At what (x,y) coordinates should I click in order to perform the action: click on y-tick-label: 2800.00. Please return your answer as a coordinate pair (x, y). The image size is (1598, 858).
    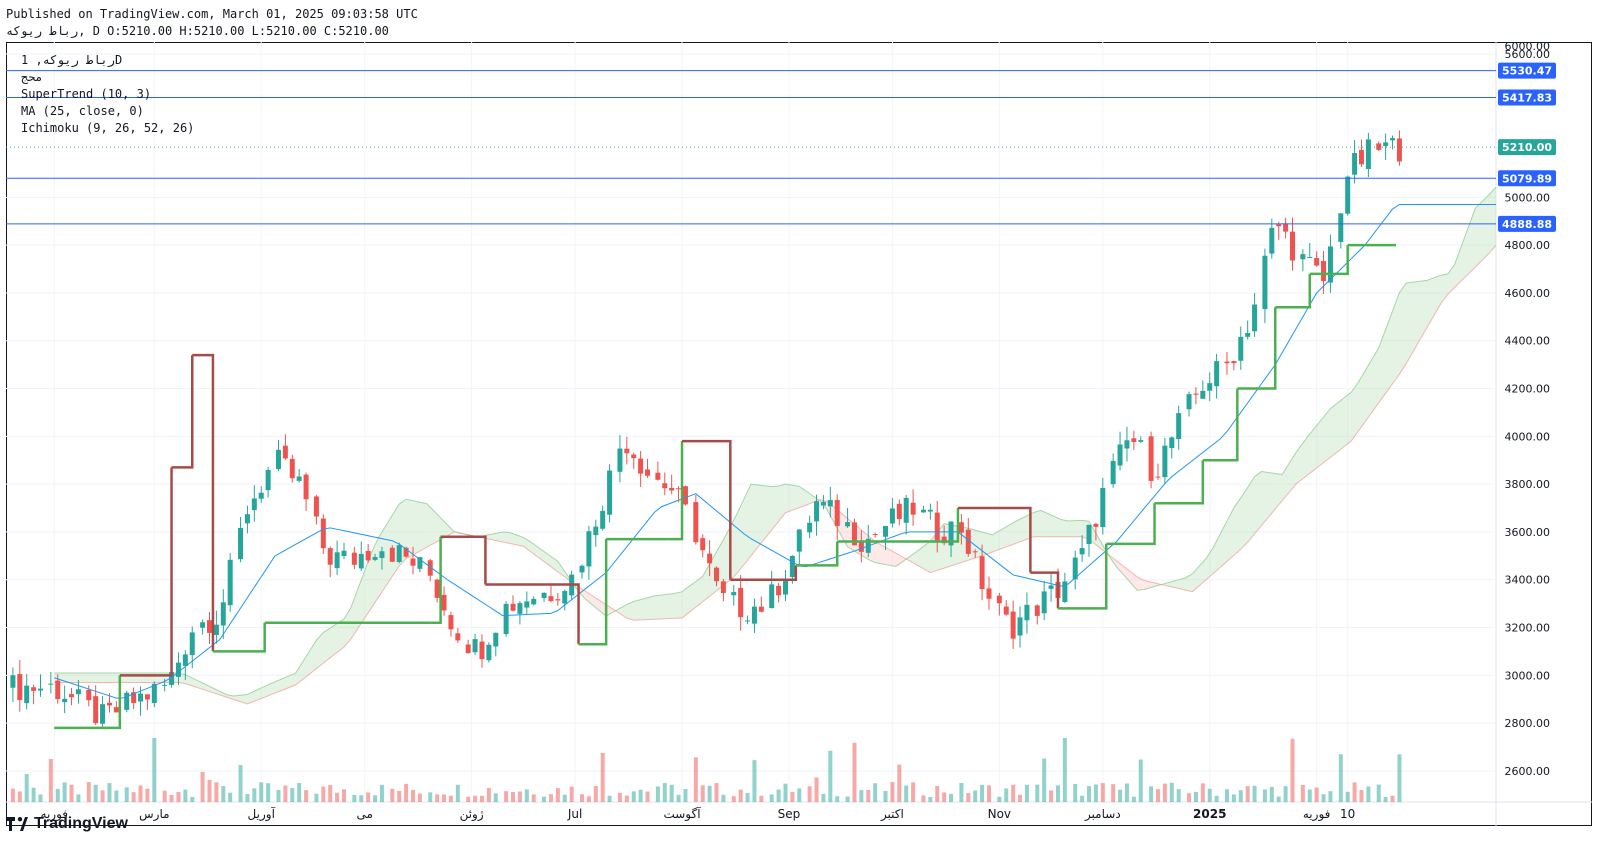
    Looking at the image, I should click on (1528, 723).